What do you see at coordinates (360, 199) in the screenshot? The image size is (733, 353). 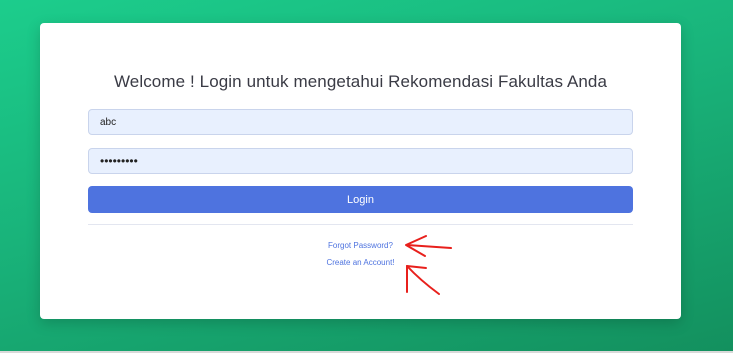 I see `login-button: Login` at bounding box center [360, 199].